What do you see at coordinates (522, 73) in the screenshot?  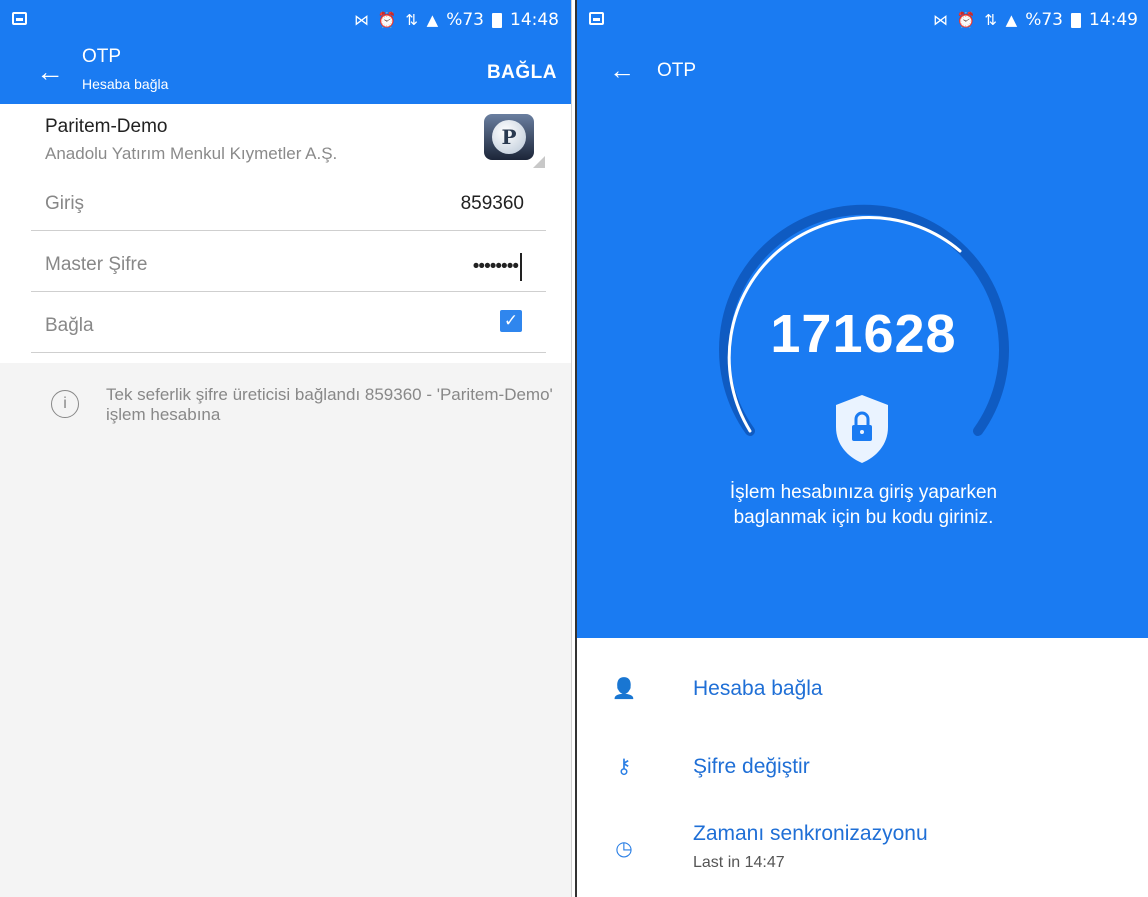 I see `connect-button: BAĞLA` at bounding box center [522, 73].